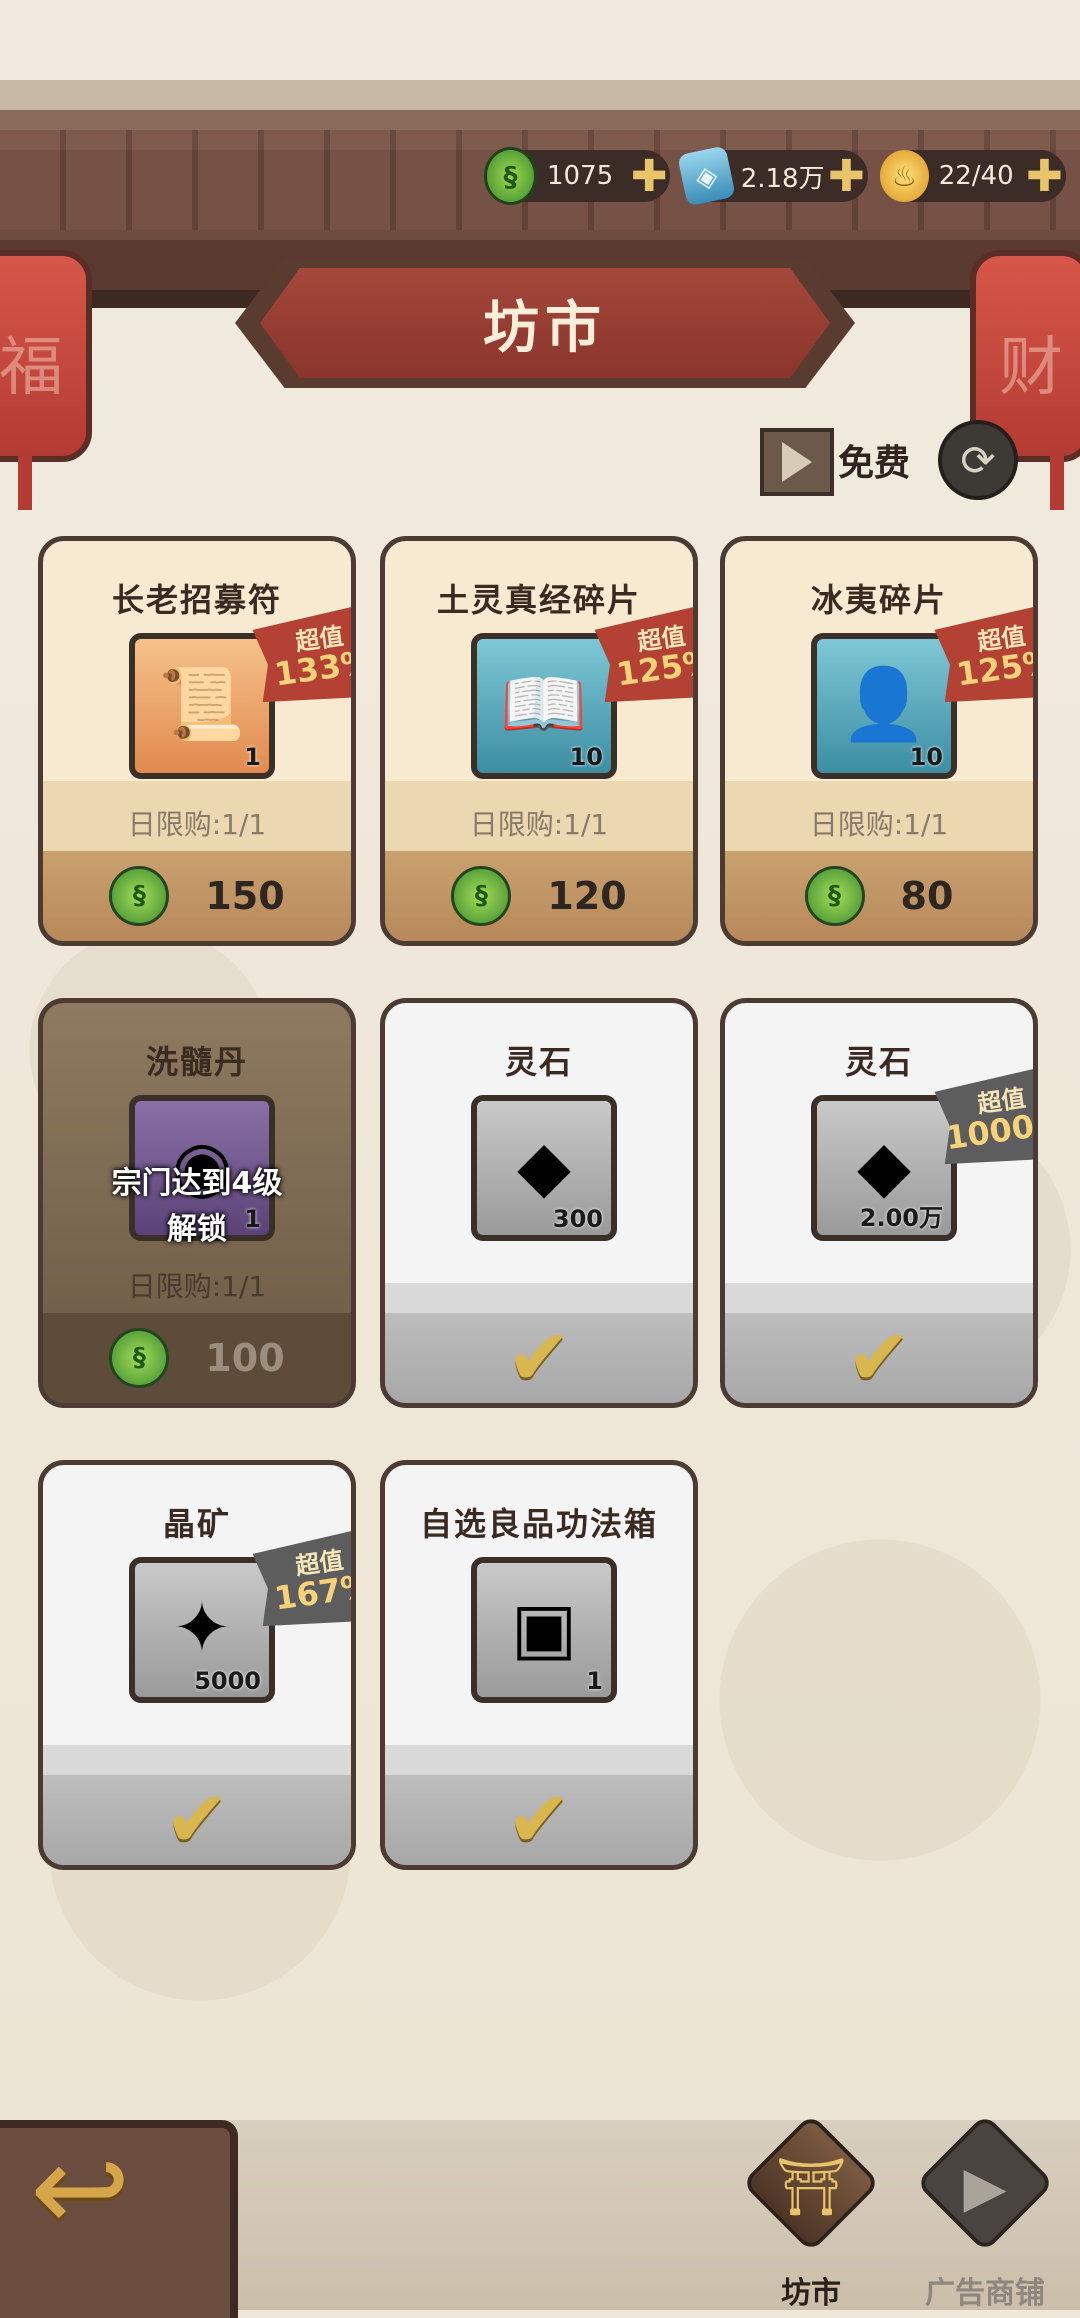  Describe the element at coordinates (985, 2293) in the screenshot. I see `tab-ad-shop-label: 广告商铺` at that location.